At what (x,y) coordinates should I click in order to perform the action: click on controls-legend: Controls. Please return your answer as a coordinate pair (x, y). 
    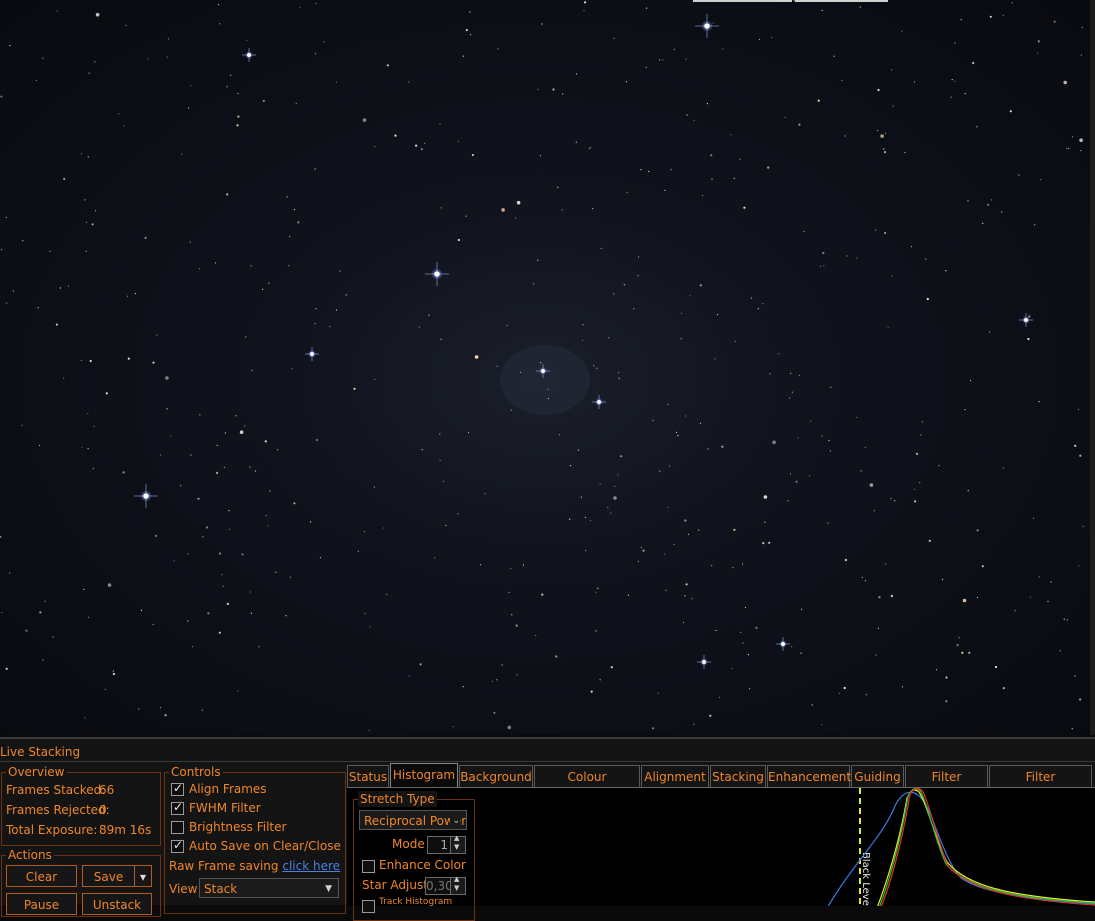
    Looking at the image, I should click on (196, 772).